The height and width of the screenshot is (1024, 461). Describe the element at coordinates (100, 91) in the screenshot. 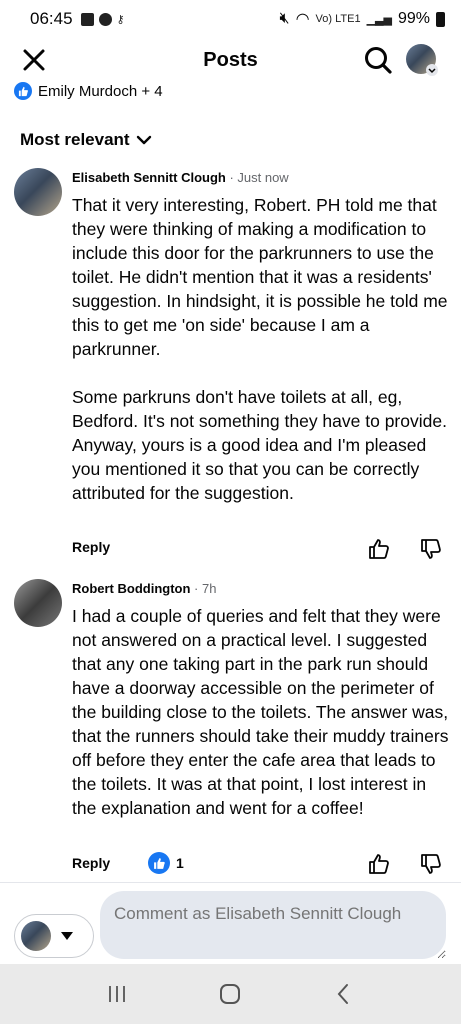

I see `reactors-text: Emily Murdoch + 4` at that location.